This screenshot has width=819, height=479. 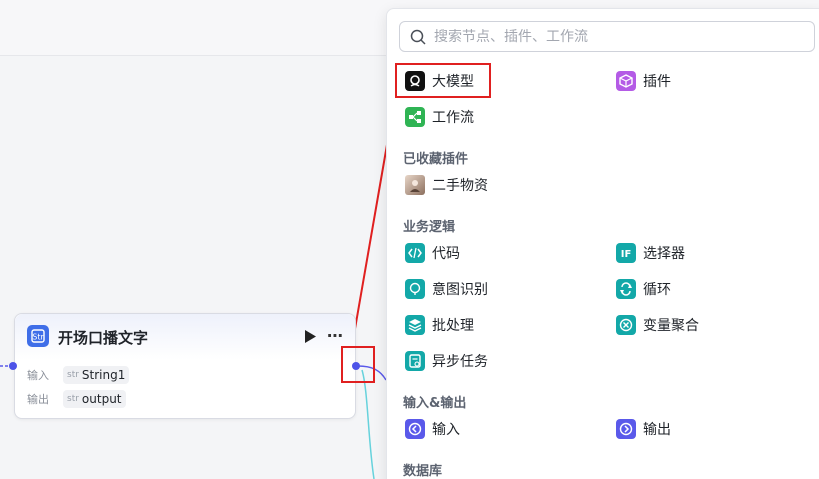 What do you see at coordinates (415, 325) in the screenshot?
I see `batch-icon` at bounding box center [415, 325].